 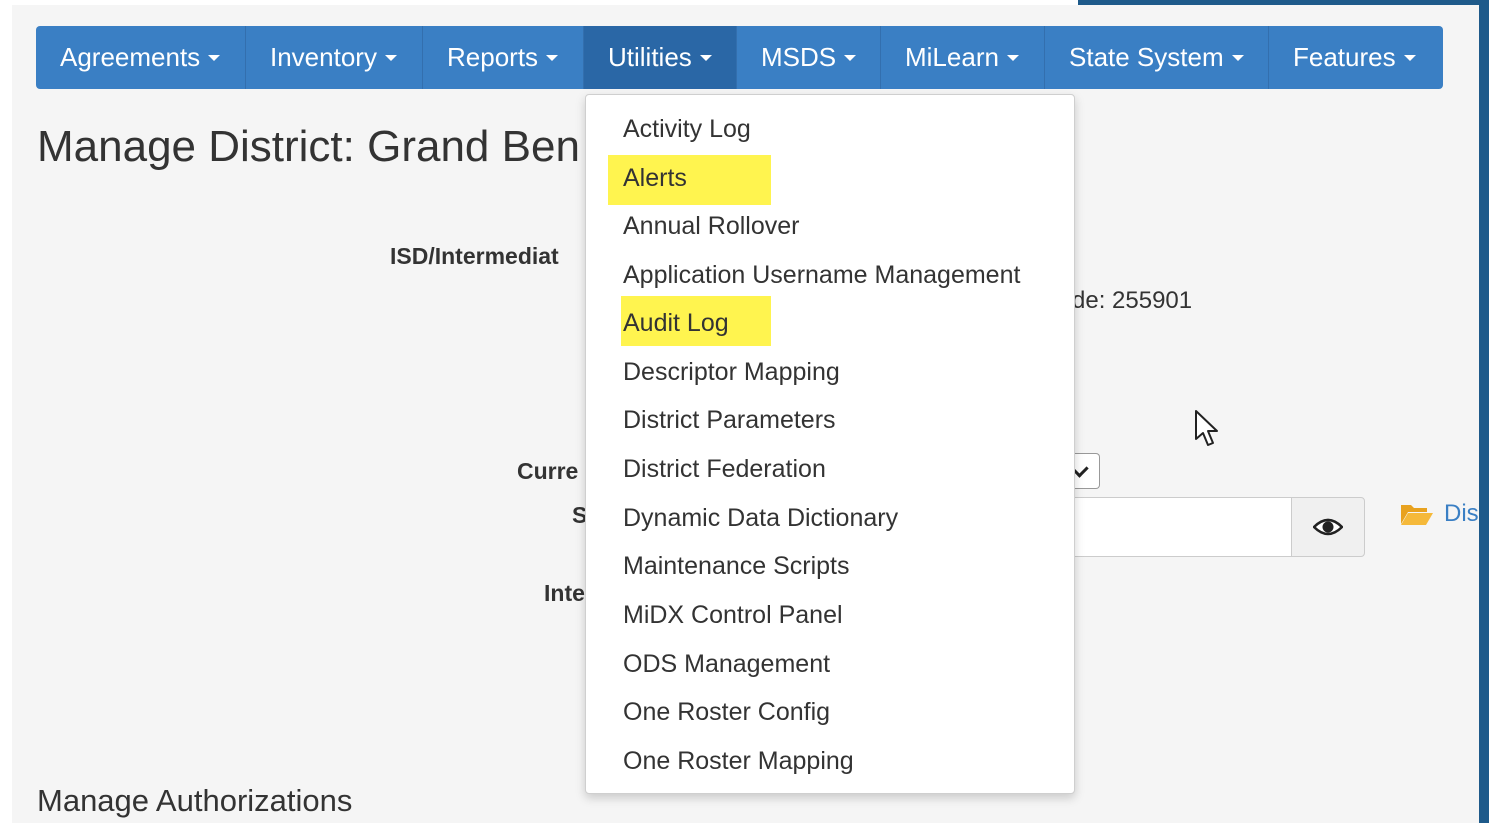 I want to click on district-folder-link: Dis, so click(x=1439, y=514).